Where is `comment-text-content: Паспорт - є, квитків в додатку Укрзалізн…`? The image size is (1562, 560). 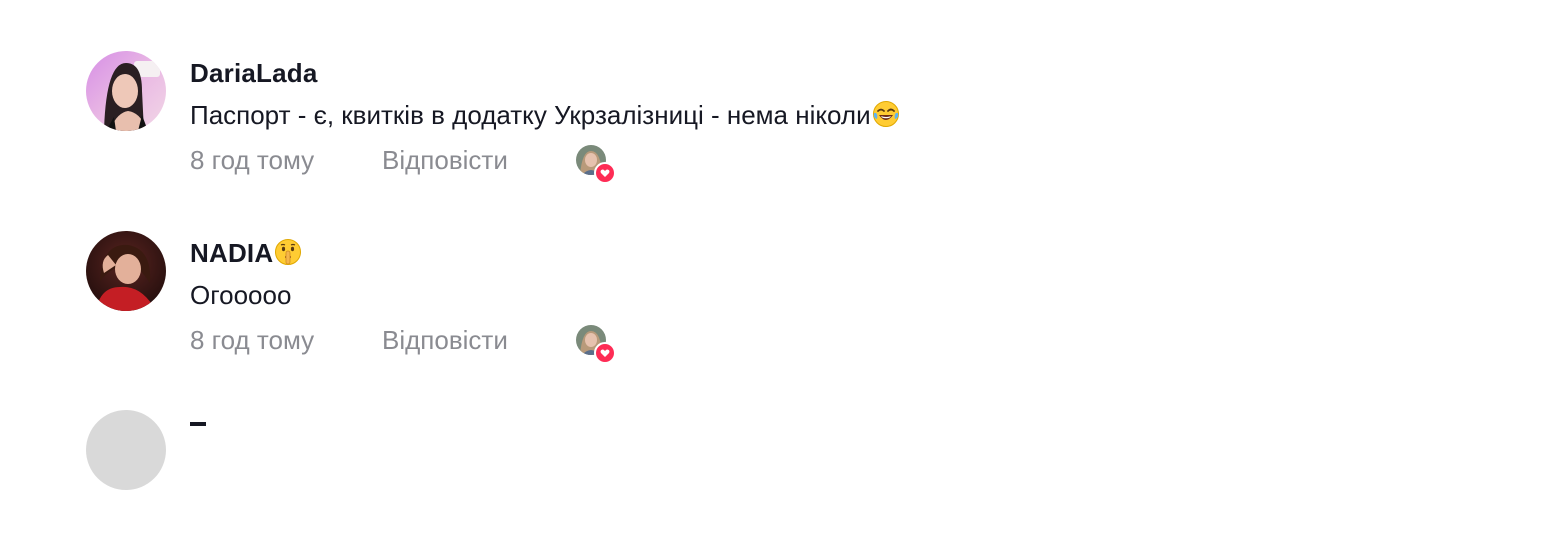 comment-text-content: Паспорт - є, квитків в додатку Укрзалізн… is located at coordinates (530, 115).